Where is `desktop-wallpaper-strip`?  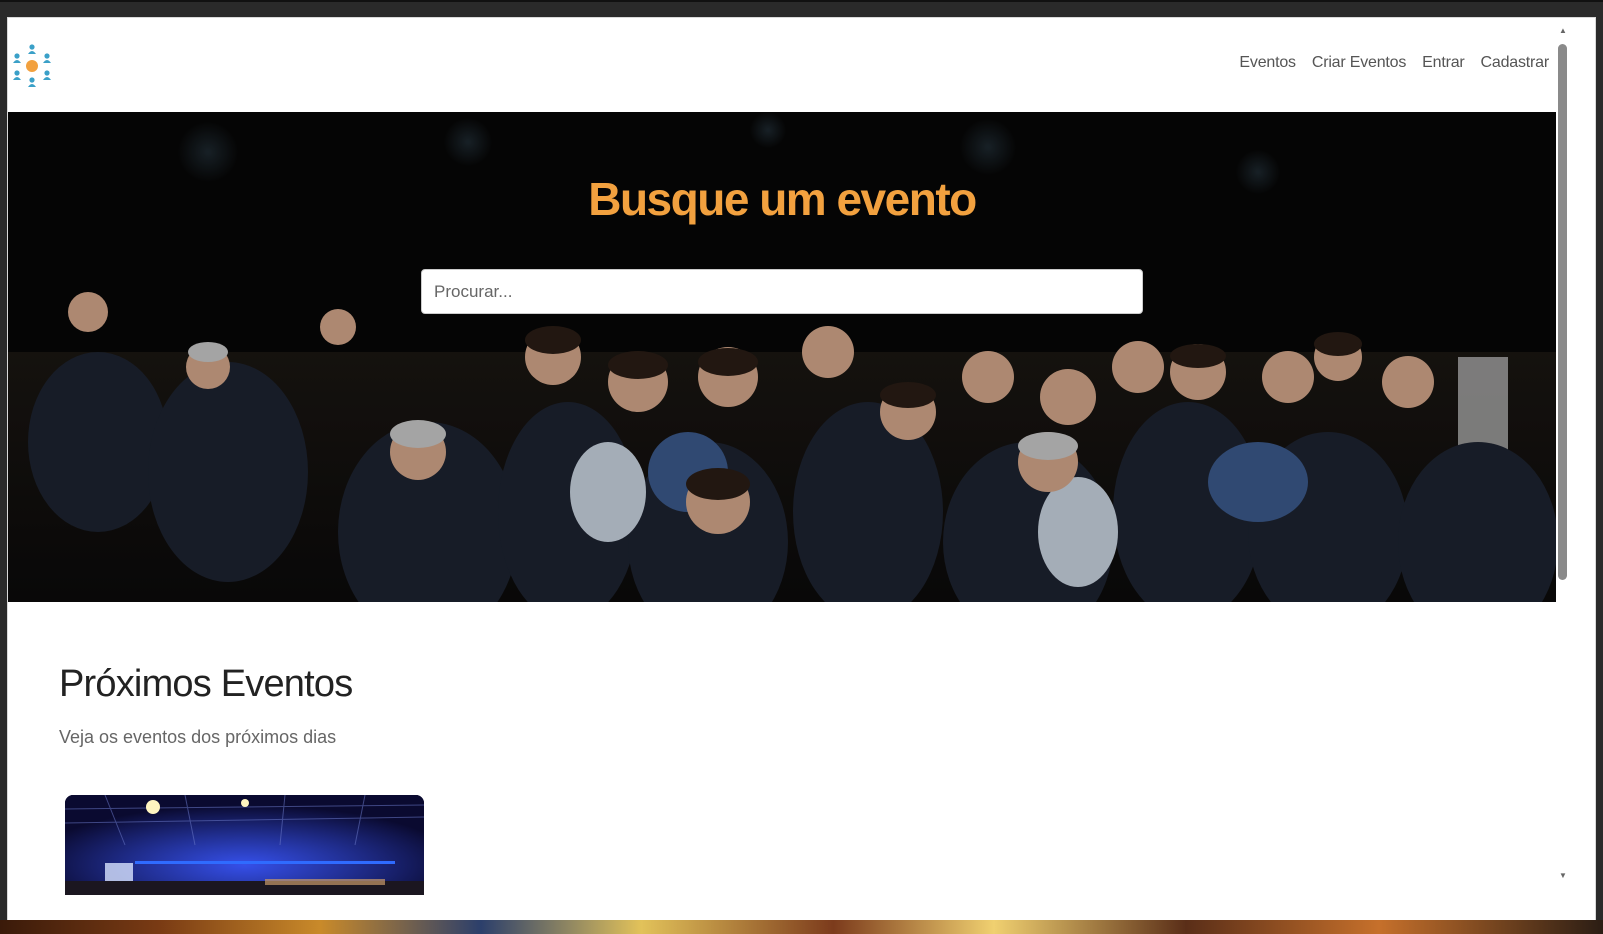
desktop-wallpaper-strip is located at coordinates (801, 927).